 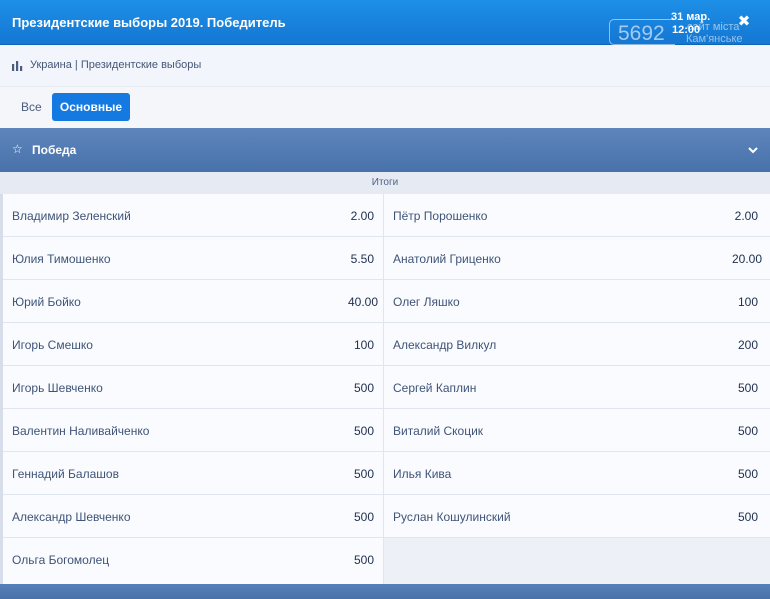 I want to click on outcome-name: Юрий Бойко, so click(x=46, y=302).